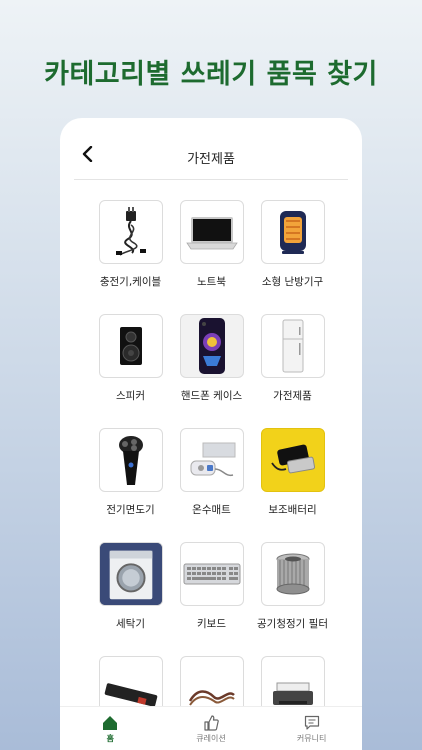 Image resolution: width=422 pixels, height=750 pixels. I want to click on item-label: 충전기,케이블, so click(130, 282).